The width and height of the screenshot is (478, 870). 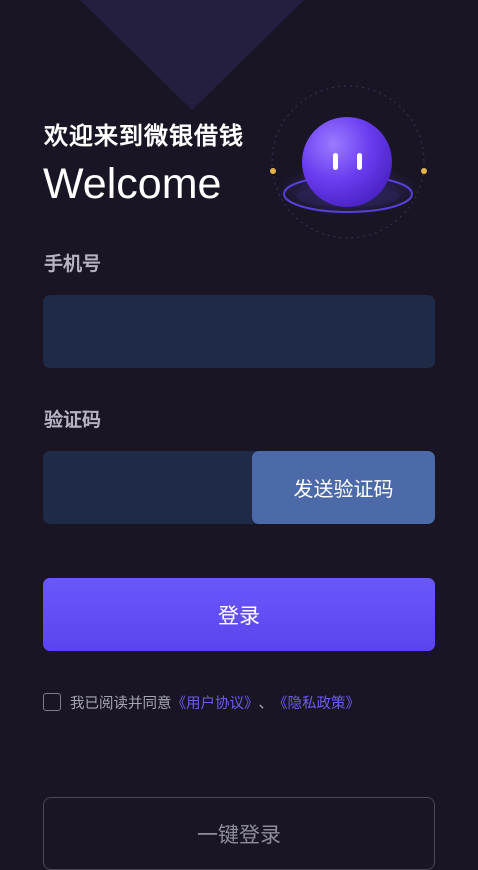 What do you see at coordinates (148, 487) in the screenshot?
I see `verification-code-input` at bounding box center [148, 487].